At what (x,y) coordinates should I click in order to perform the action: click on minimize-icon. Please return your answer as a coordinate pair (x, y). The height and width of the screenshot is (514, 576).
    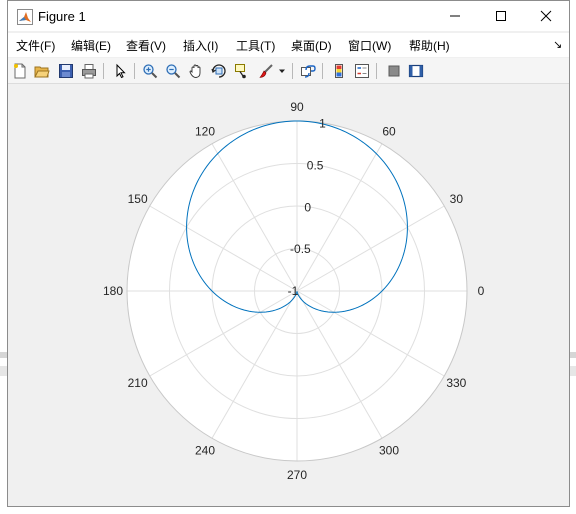
    Looking at the image, I should click on (455, 16).